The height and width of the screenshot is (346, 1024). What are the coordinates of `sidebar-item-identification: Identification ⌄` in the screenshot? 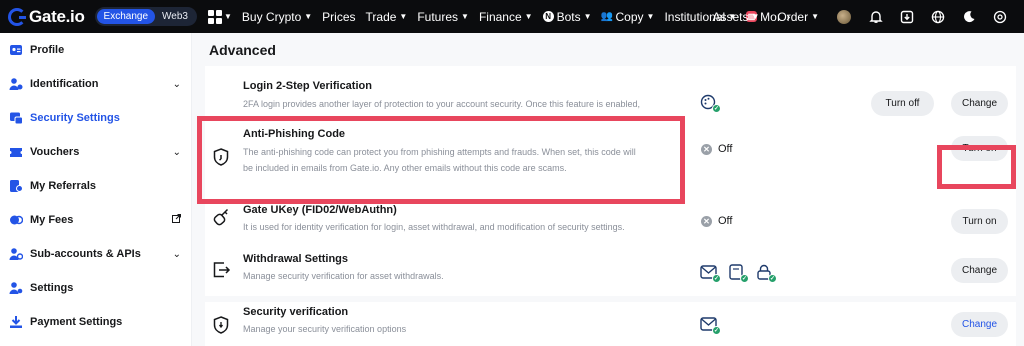 It's located at (95, 84).